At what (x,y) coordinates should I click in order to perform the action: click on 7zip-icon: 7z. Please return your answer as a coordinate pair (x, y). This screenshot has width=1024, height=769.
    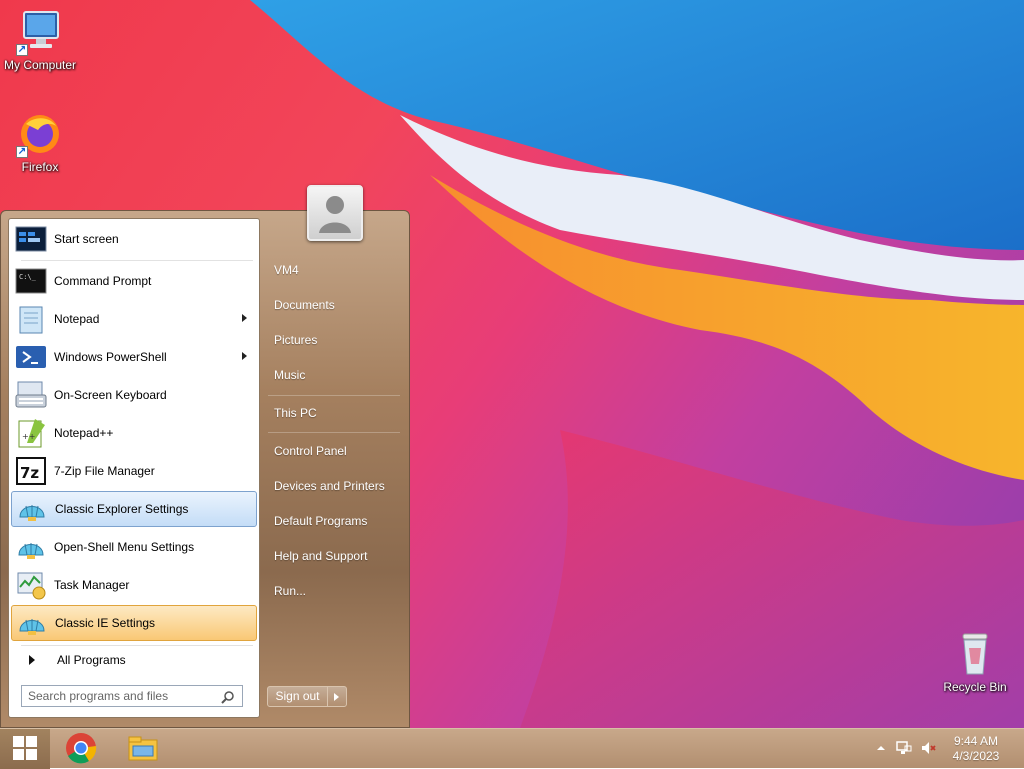
    Looking at the image, I should click on (31, 471).